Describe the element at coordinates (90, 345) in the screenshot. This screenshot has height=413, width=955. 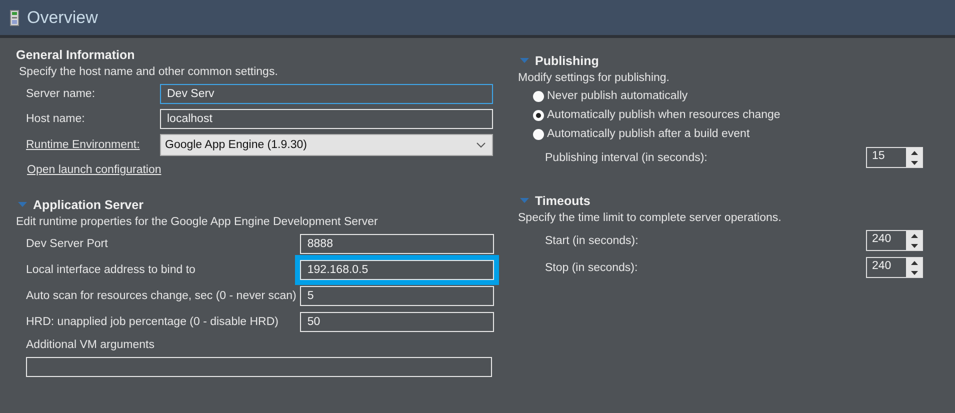
I see `field-label: Additional VM arguments` at that location.